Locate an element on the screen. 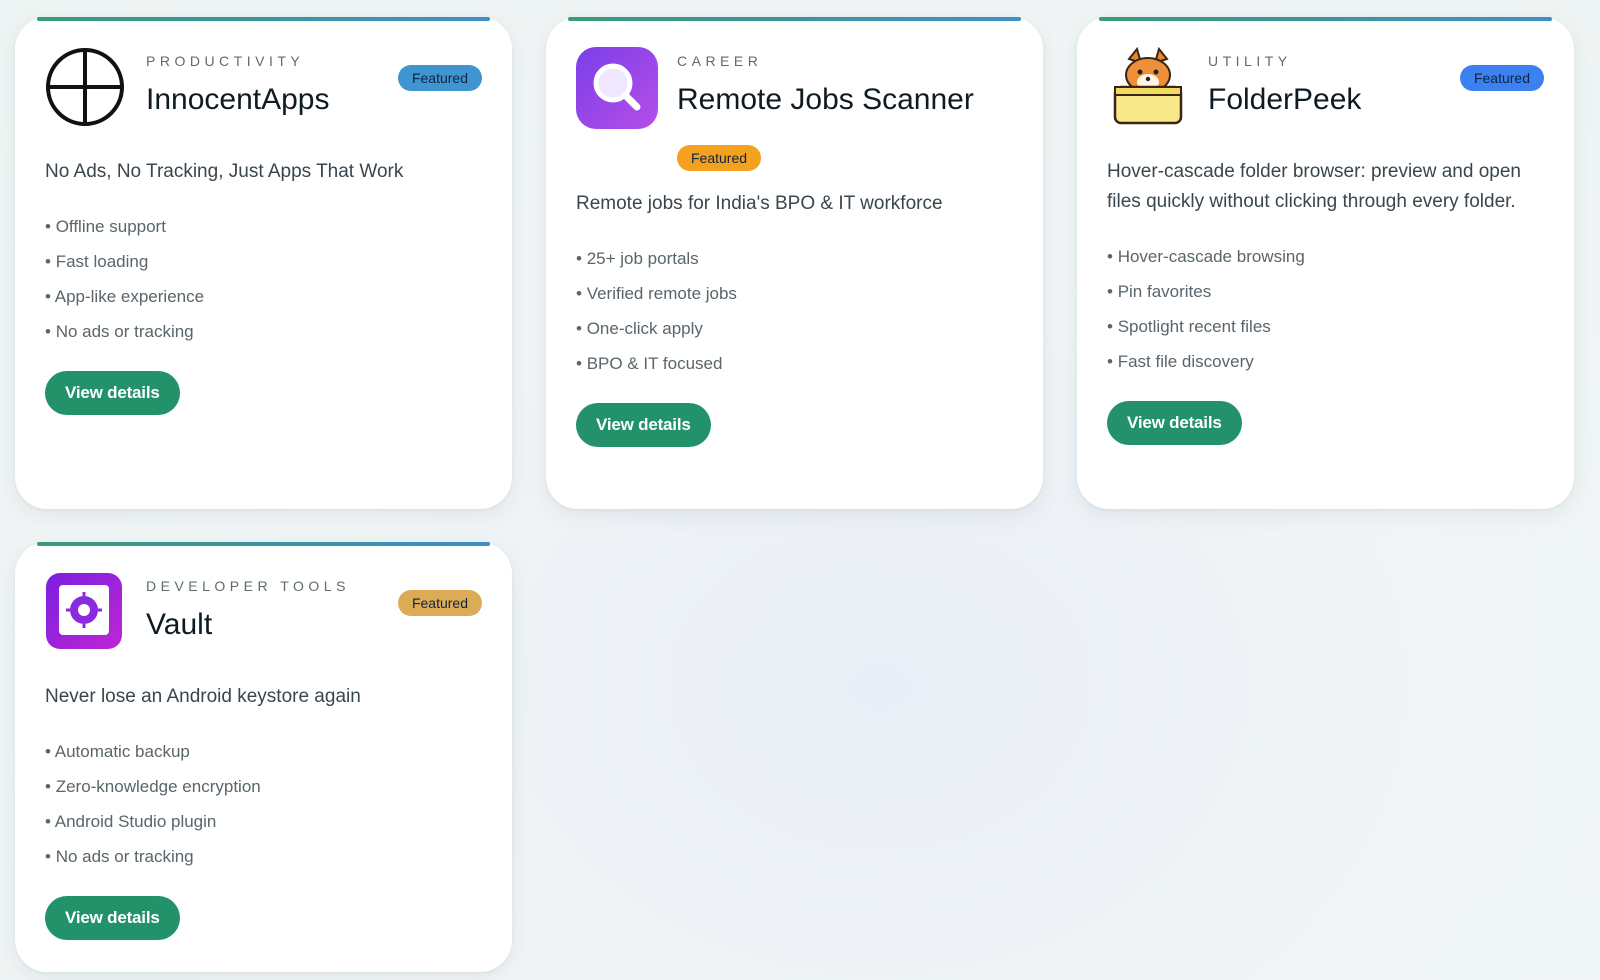  feature-item: Fast loading is located at coordinates (263, 261).